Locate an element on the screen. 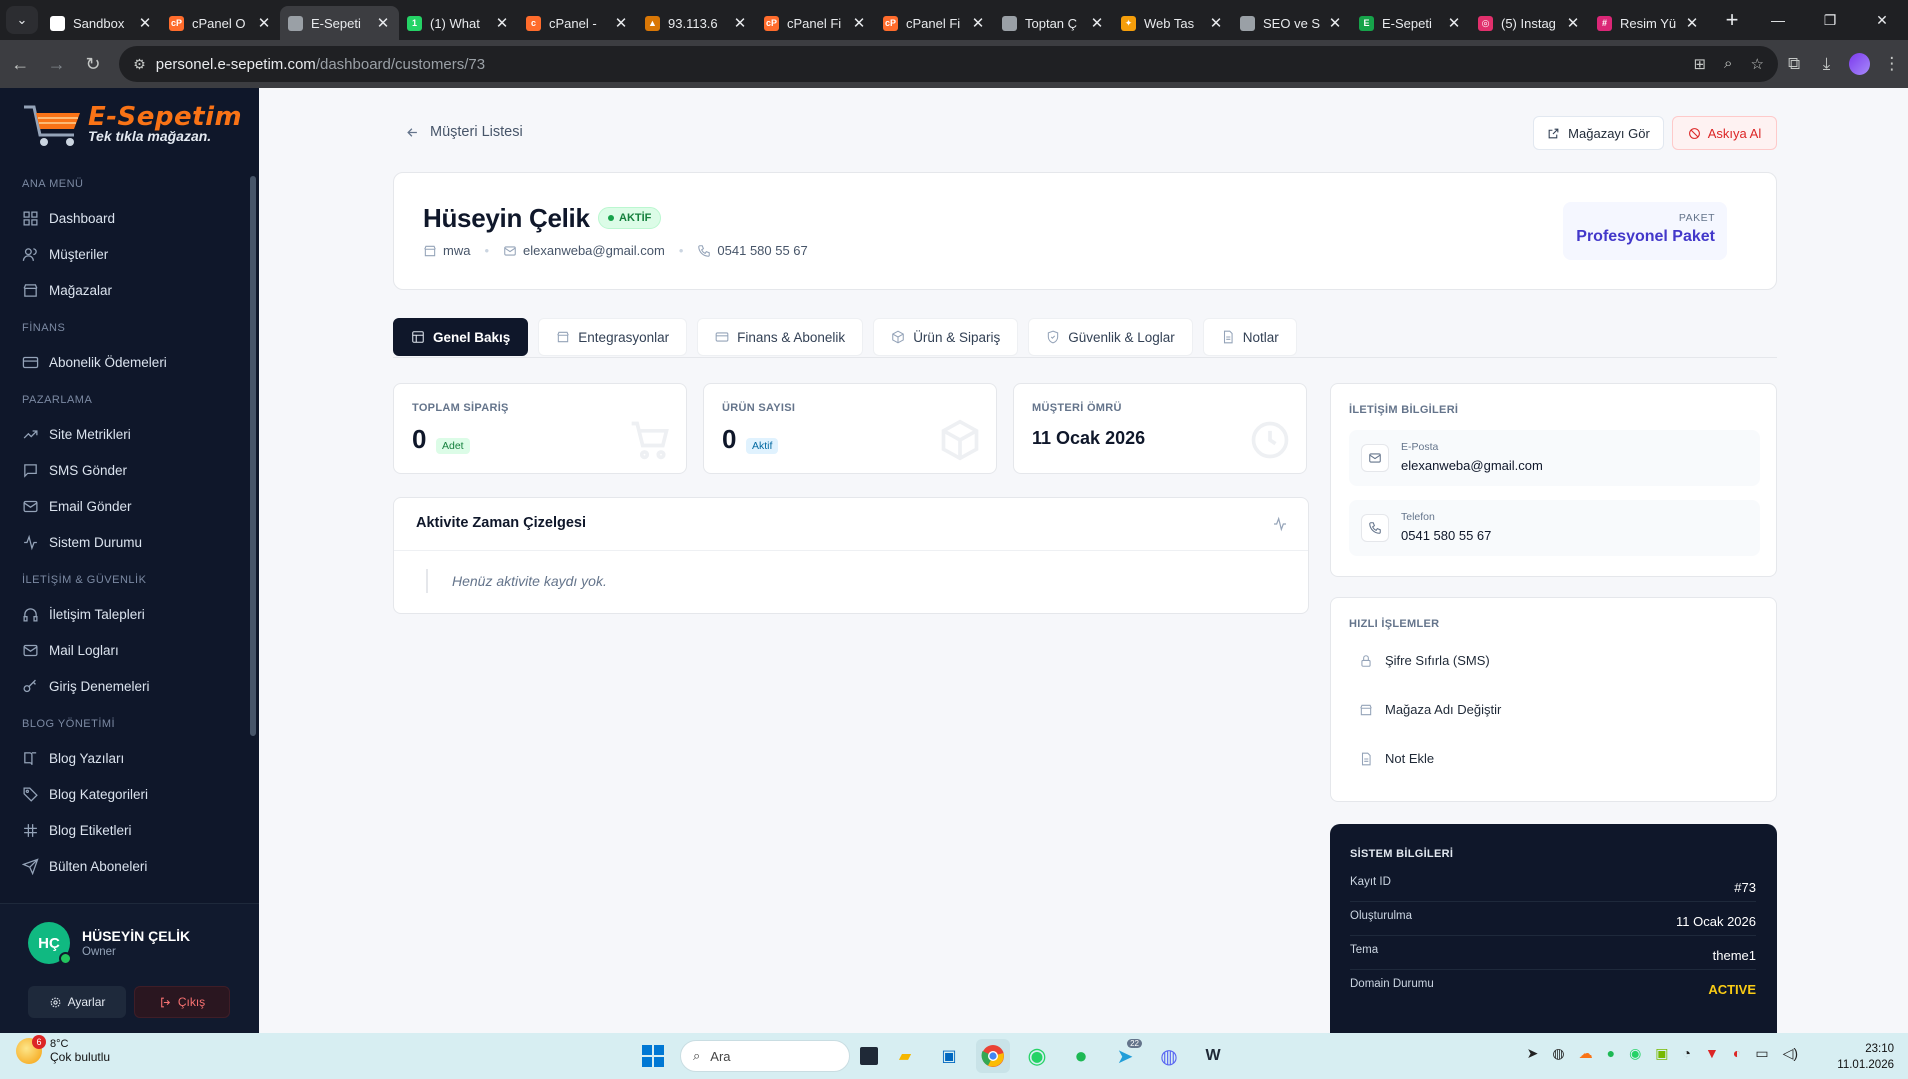  sidebar-item-sms-gönder: SMS Gönder is located at coordinates (129, 470).